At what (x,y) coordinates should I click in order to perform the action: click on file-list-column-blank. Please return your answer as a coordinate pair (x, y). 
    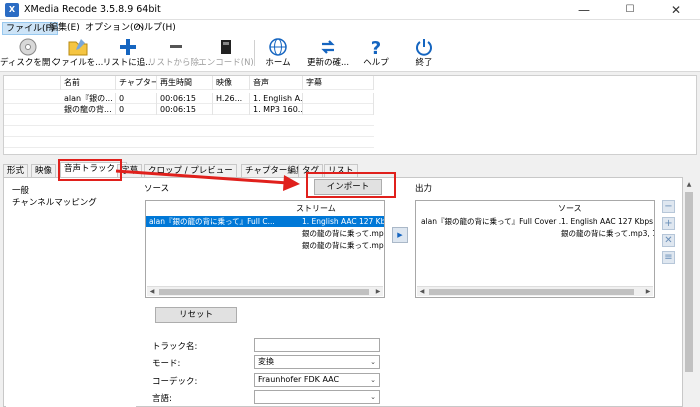
    Looking at the image, I should click on (32, 83).